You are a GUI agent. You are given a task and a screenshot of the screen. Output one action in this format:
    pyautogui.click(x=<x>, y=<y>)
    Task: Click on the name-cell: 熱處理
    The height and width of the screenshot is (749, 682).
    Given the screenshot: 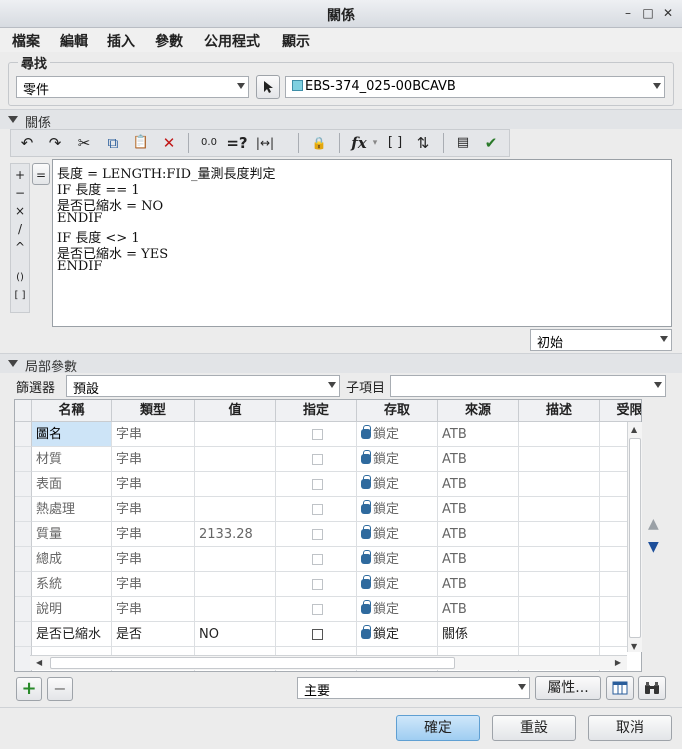 What is the action you would take?
    pyautogui.click(x=72, y=509)
    